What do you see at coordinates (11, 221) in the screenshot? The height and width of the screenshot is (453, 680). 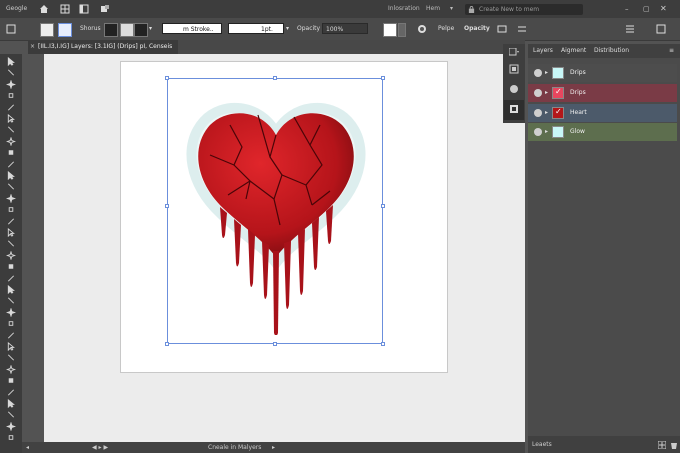 I see `width-icon` at bounding box center [11, 221].